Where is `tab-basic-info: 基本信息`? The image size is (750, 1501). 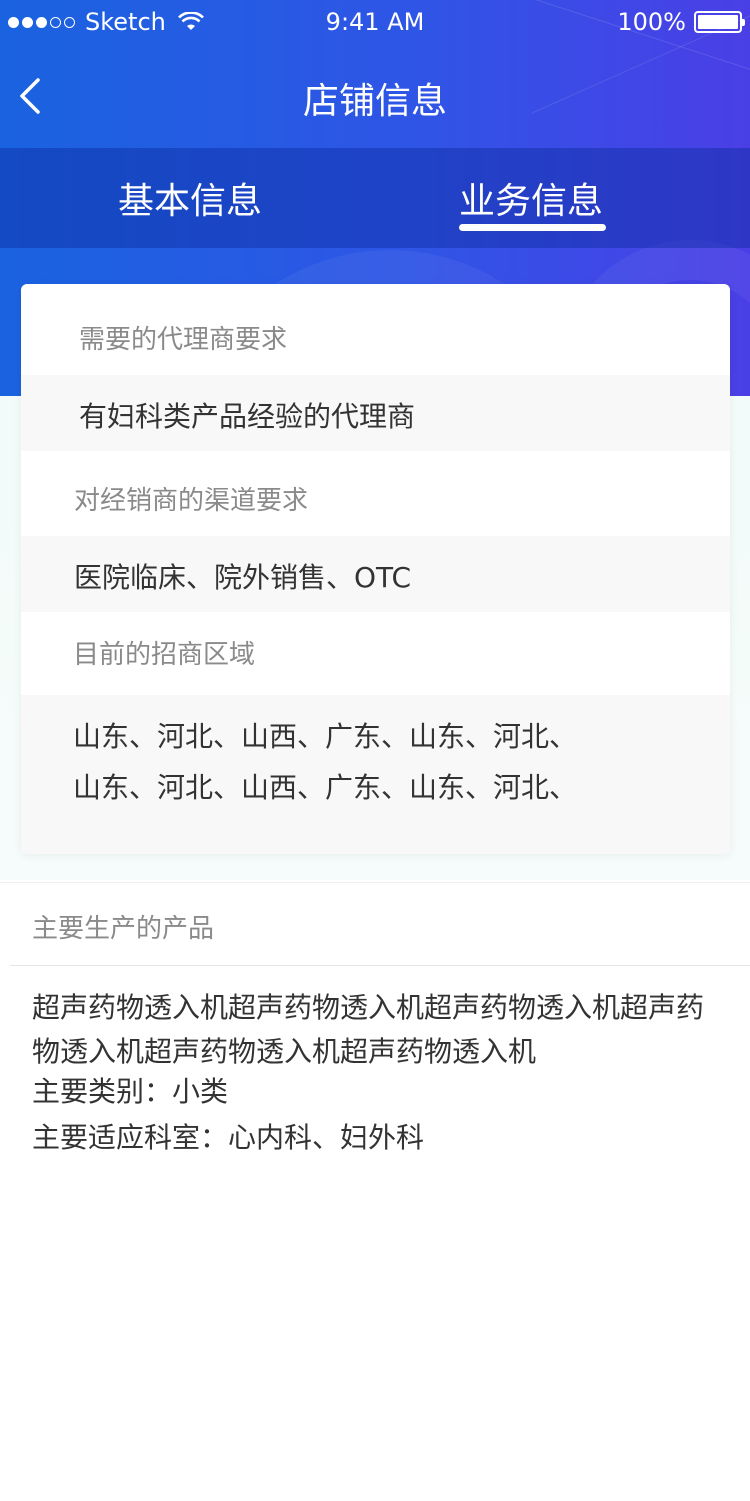
tab-basic-info: 基本信息 is located at coordinates (190, 202).